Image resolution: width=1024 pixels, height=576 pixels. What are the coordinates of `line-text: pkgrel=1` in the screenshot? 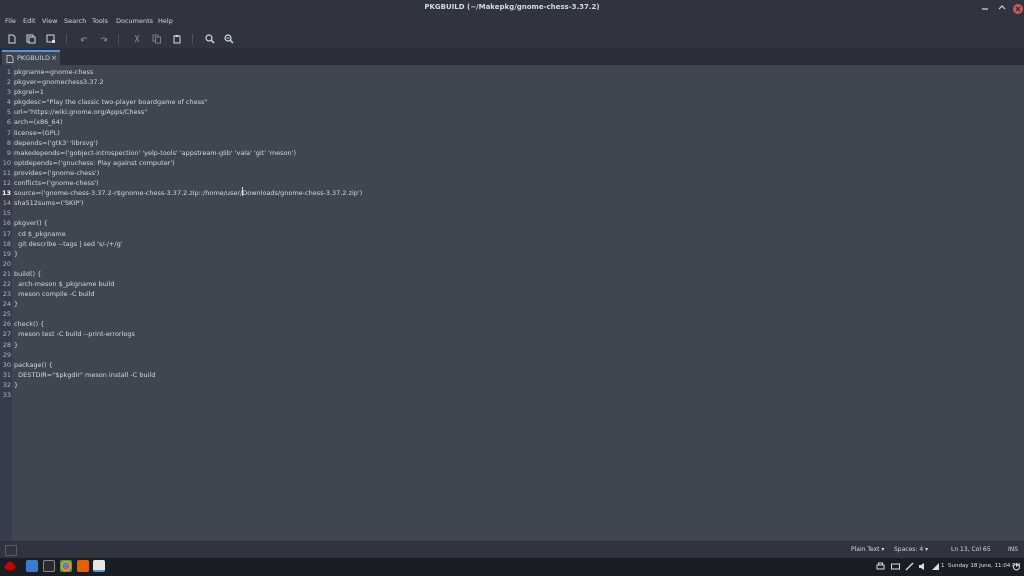 It's located at (29, 92).